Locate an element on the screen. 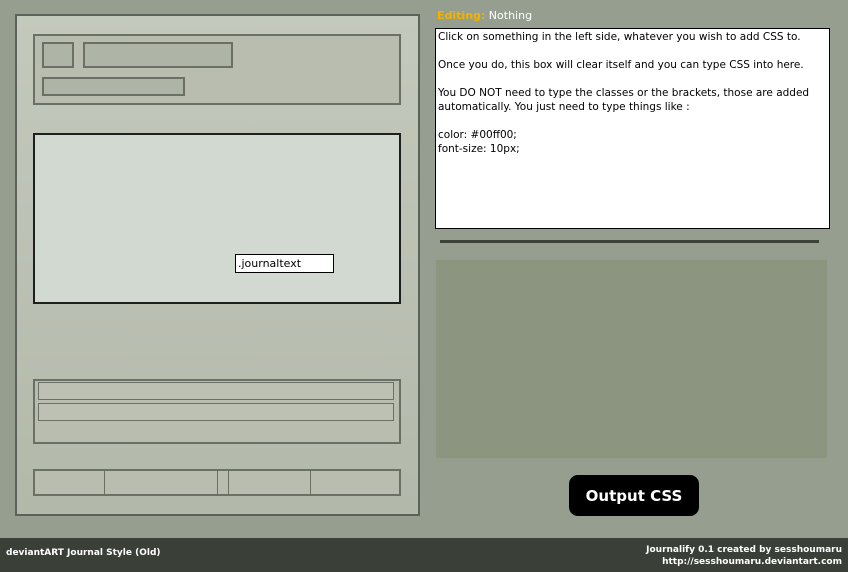 The height and width of the screenshot is (572, 848). credit-text: Journalify 0.1 created by sesshoumaru is located at coordinates (744, 550).